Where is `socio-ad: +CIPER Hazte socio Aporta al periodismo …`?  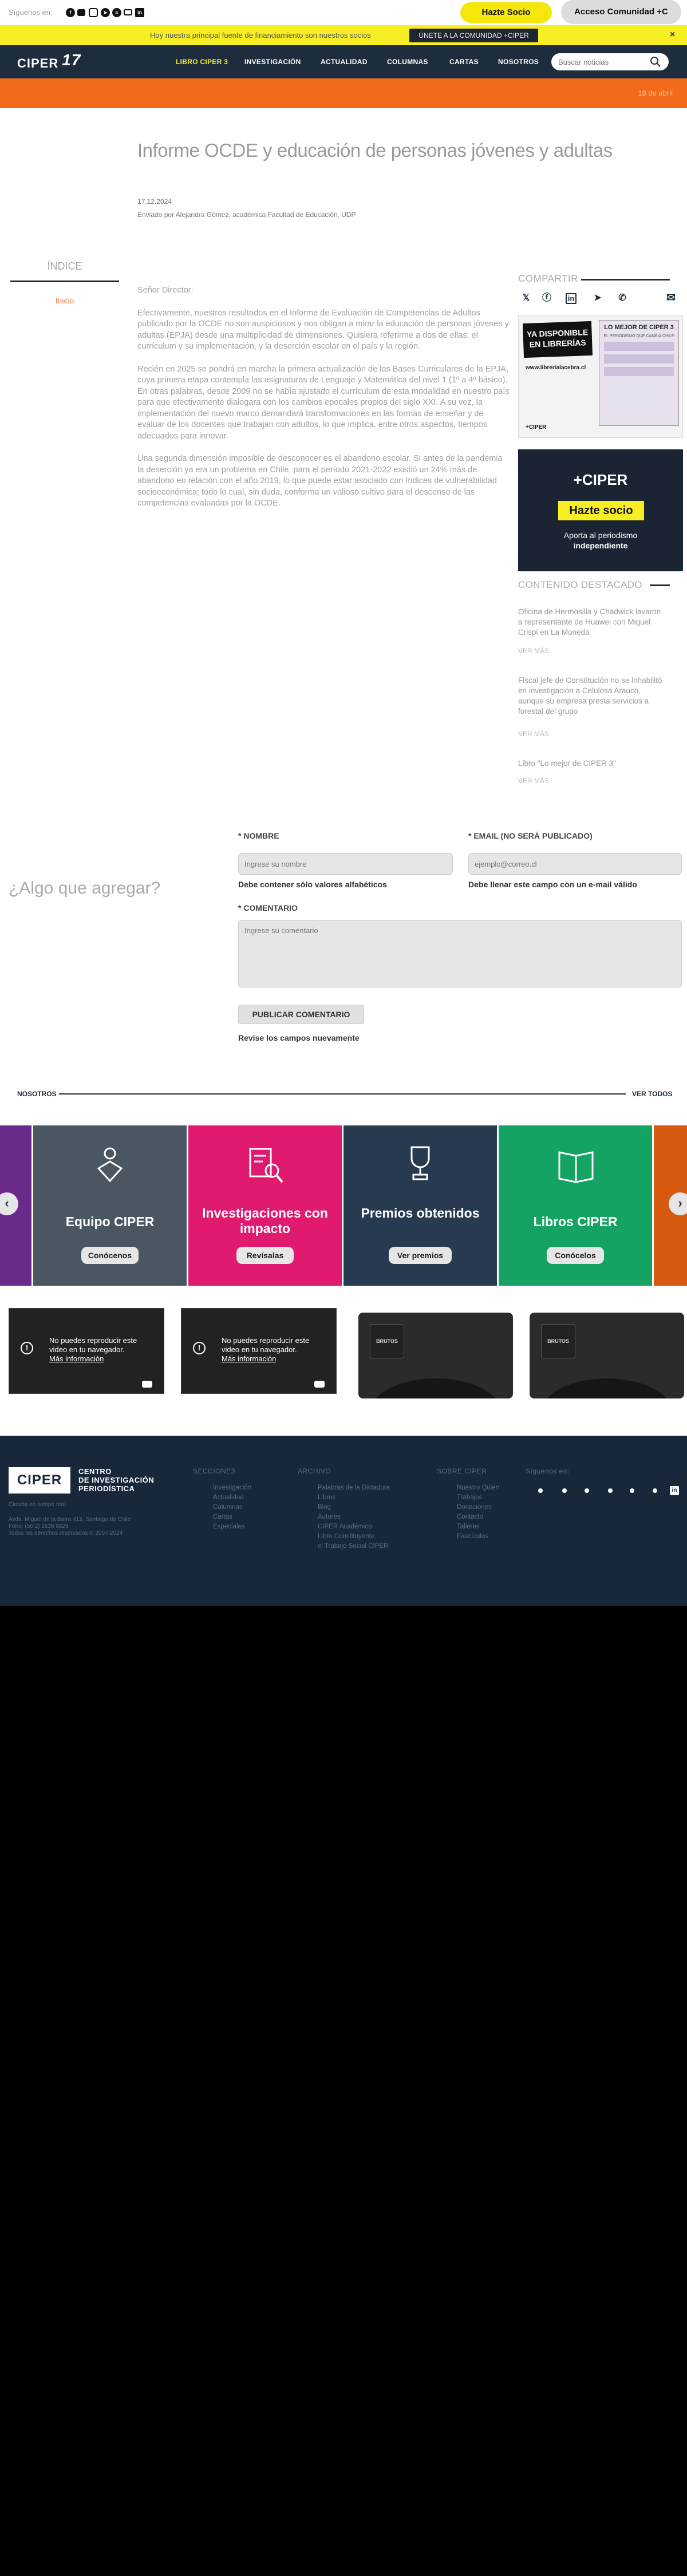 socio-ad: +CIPER Hazte socio Aporta al periodismo … is located at coordinates (601, 510).